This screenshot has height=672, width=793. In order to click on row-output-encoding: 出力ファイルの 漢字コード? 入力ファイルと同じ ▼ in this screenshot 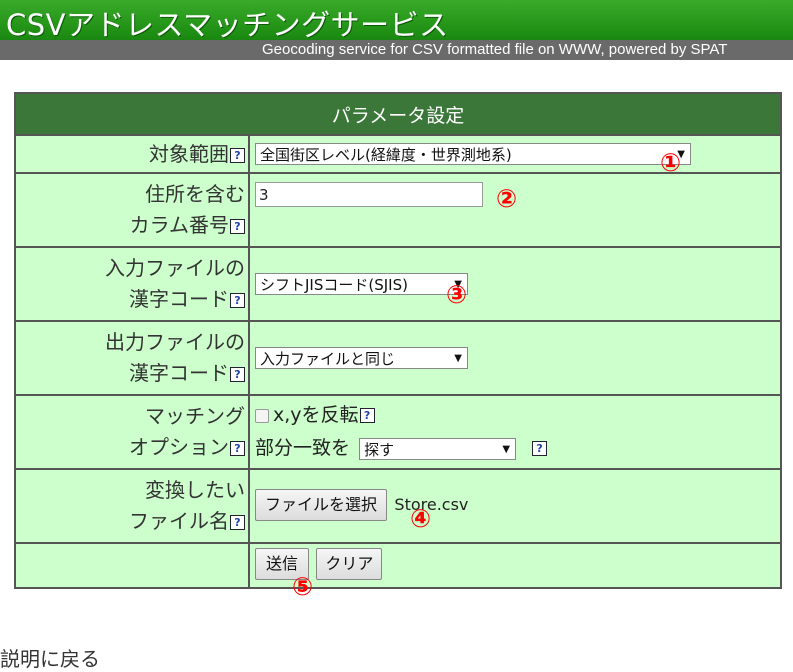, I will do `click(398, 358)`.